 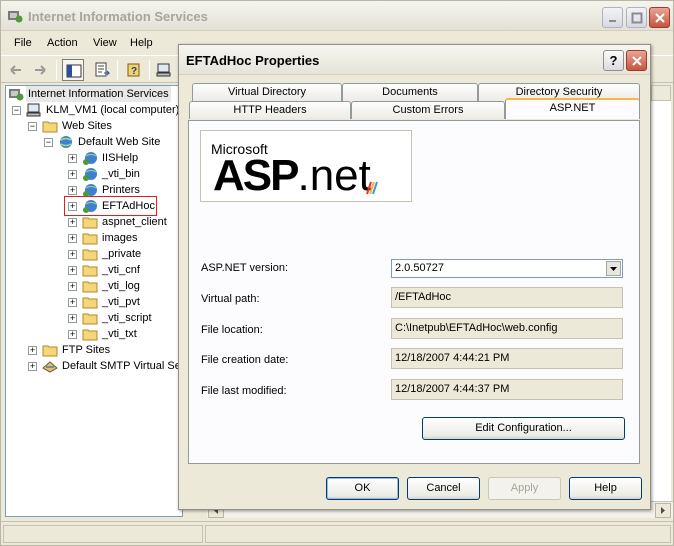 I want to click on help-book-icon: ?, so click(x=133, y=70).